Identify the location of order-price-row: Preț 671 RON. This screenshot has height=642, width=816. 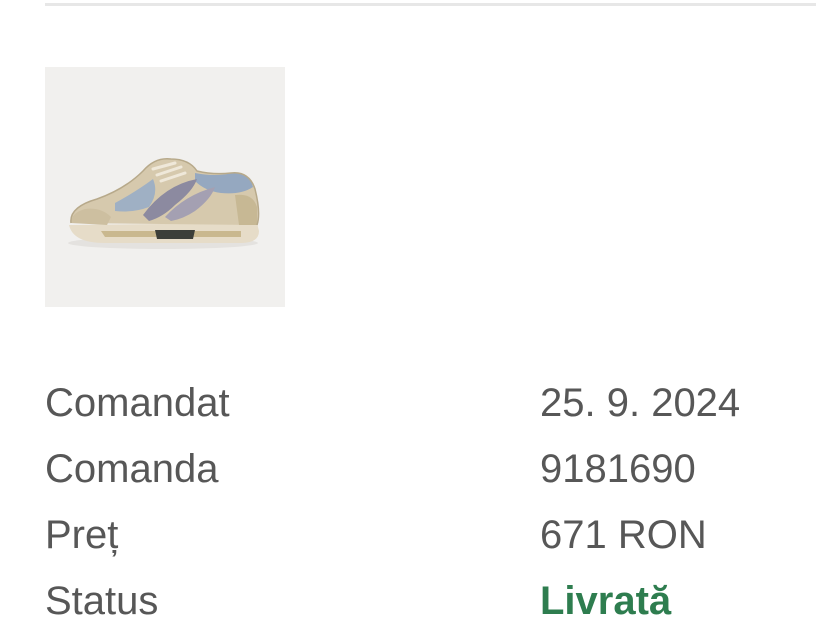
(425, 539).